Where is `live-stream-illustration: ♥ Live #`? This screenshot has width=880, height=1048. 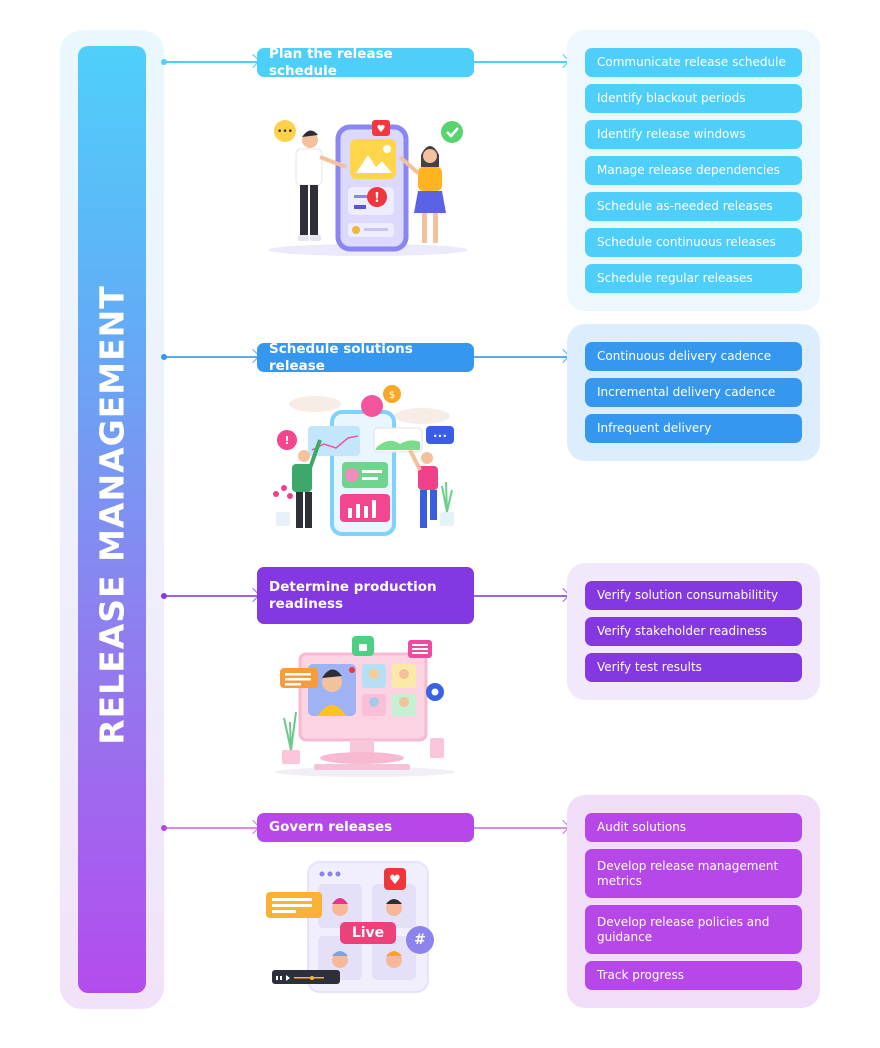
live-stream-illustration: ♥ Live # is located at coordinates (352, 928).